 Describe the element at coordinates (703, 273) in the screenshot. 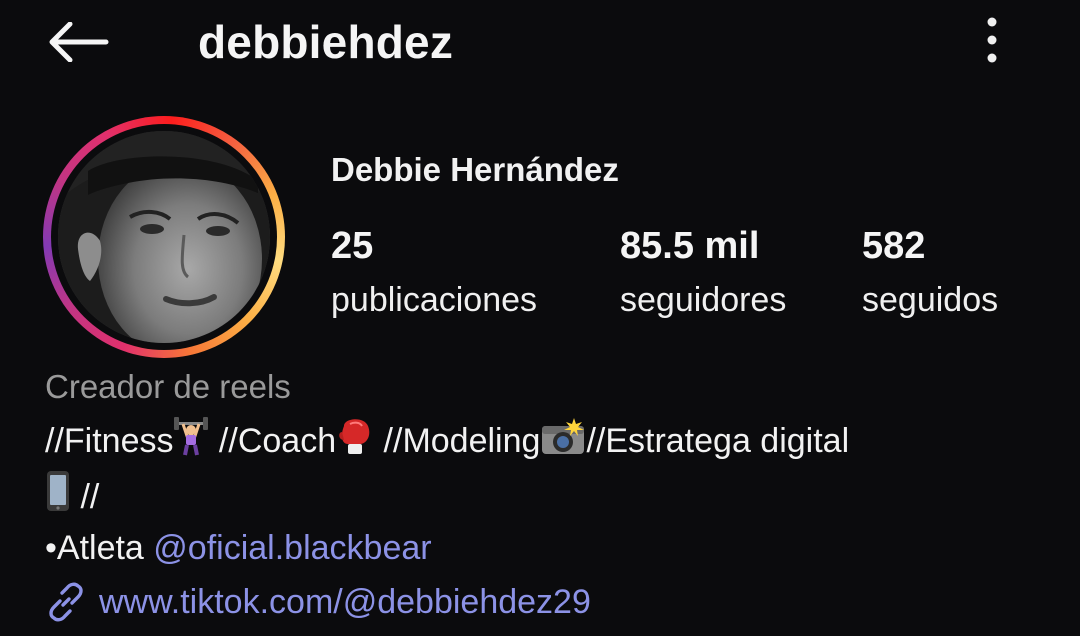

I see `stat-followers: 85.5 mil seguidores` at that location.